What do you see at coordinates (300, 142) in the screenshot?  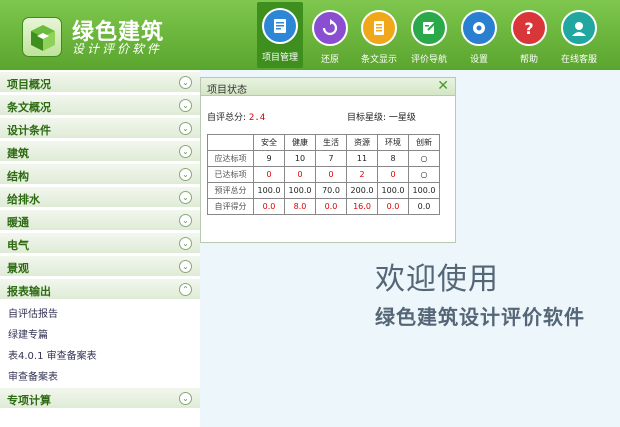 I see `column-header: 健康` at bounding box center [300, 142].